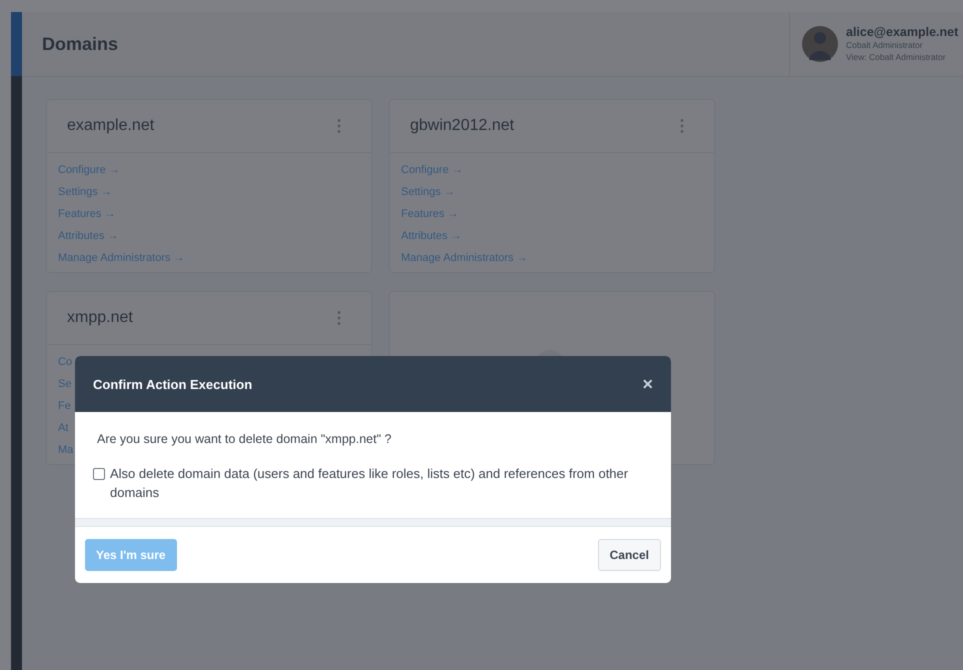  What do you see at coordinates (244, 439) in the screenshot?
I see `dialog-message: Are you sure you want to delete domain "xmpp.net" ?` at bounding box center [244, 439].